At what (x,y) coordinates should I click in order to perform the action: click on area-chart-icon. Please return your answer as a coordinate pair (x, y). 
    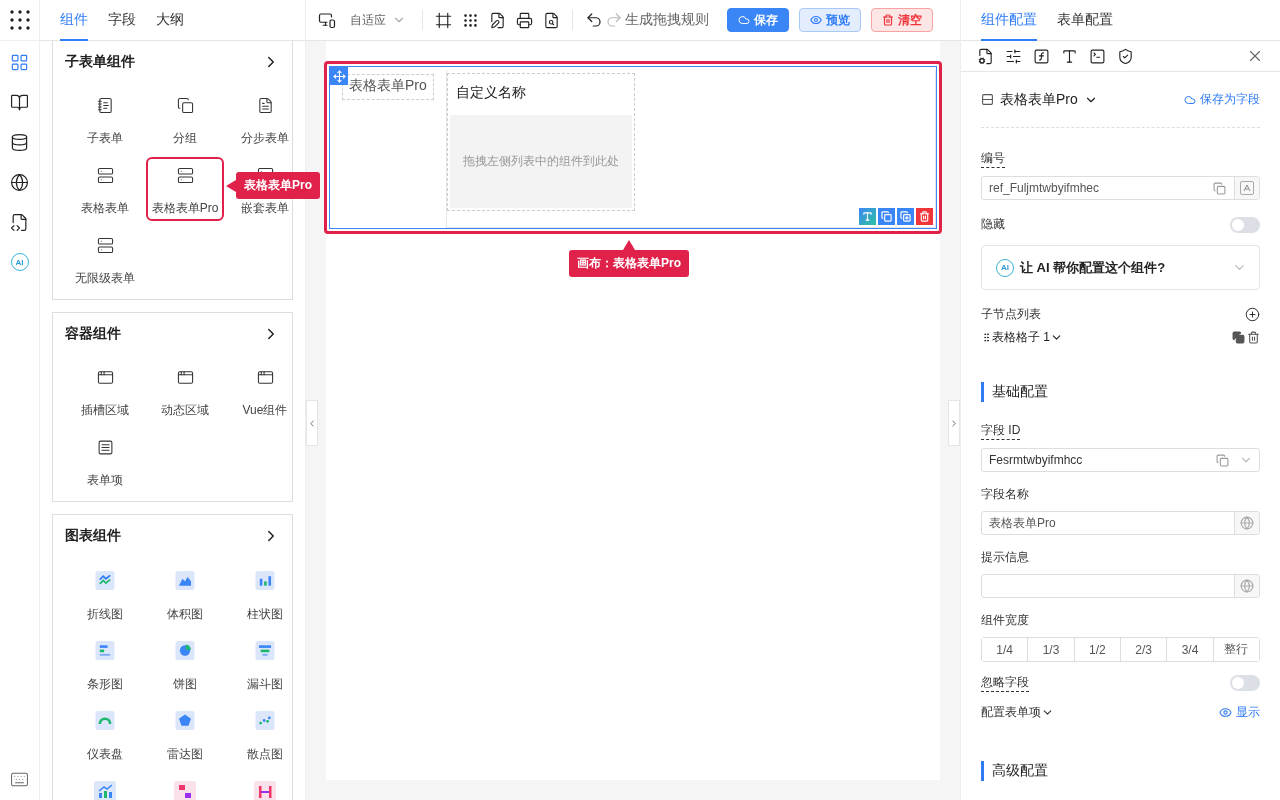
    Looking at the image, I should click on (185, 580).